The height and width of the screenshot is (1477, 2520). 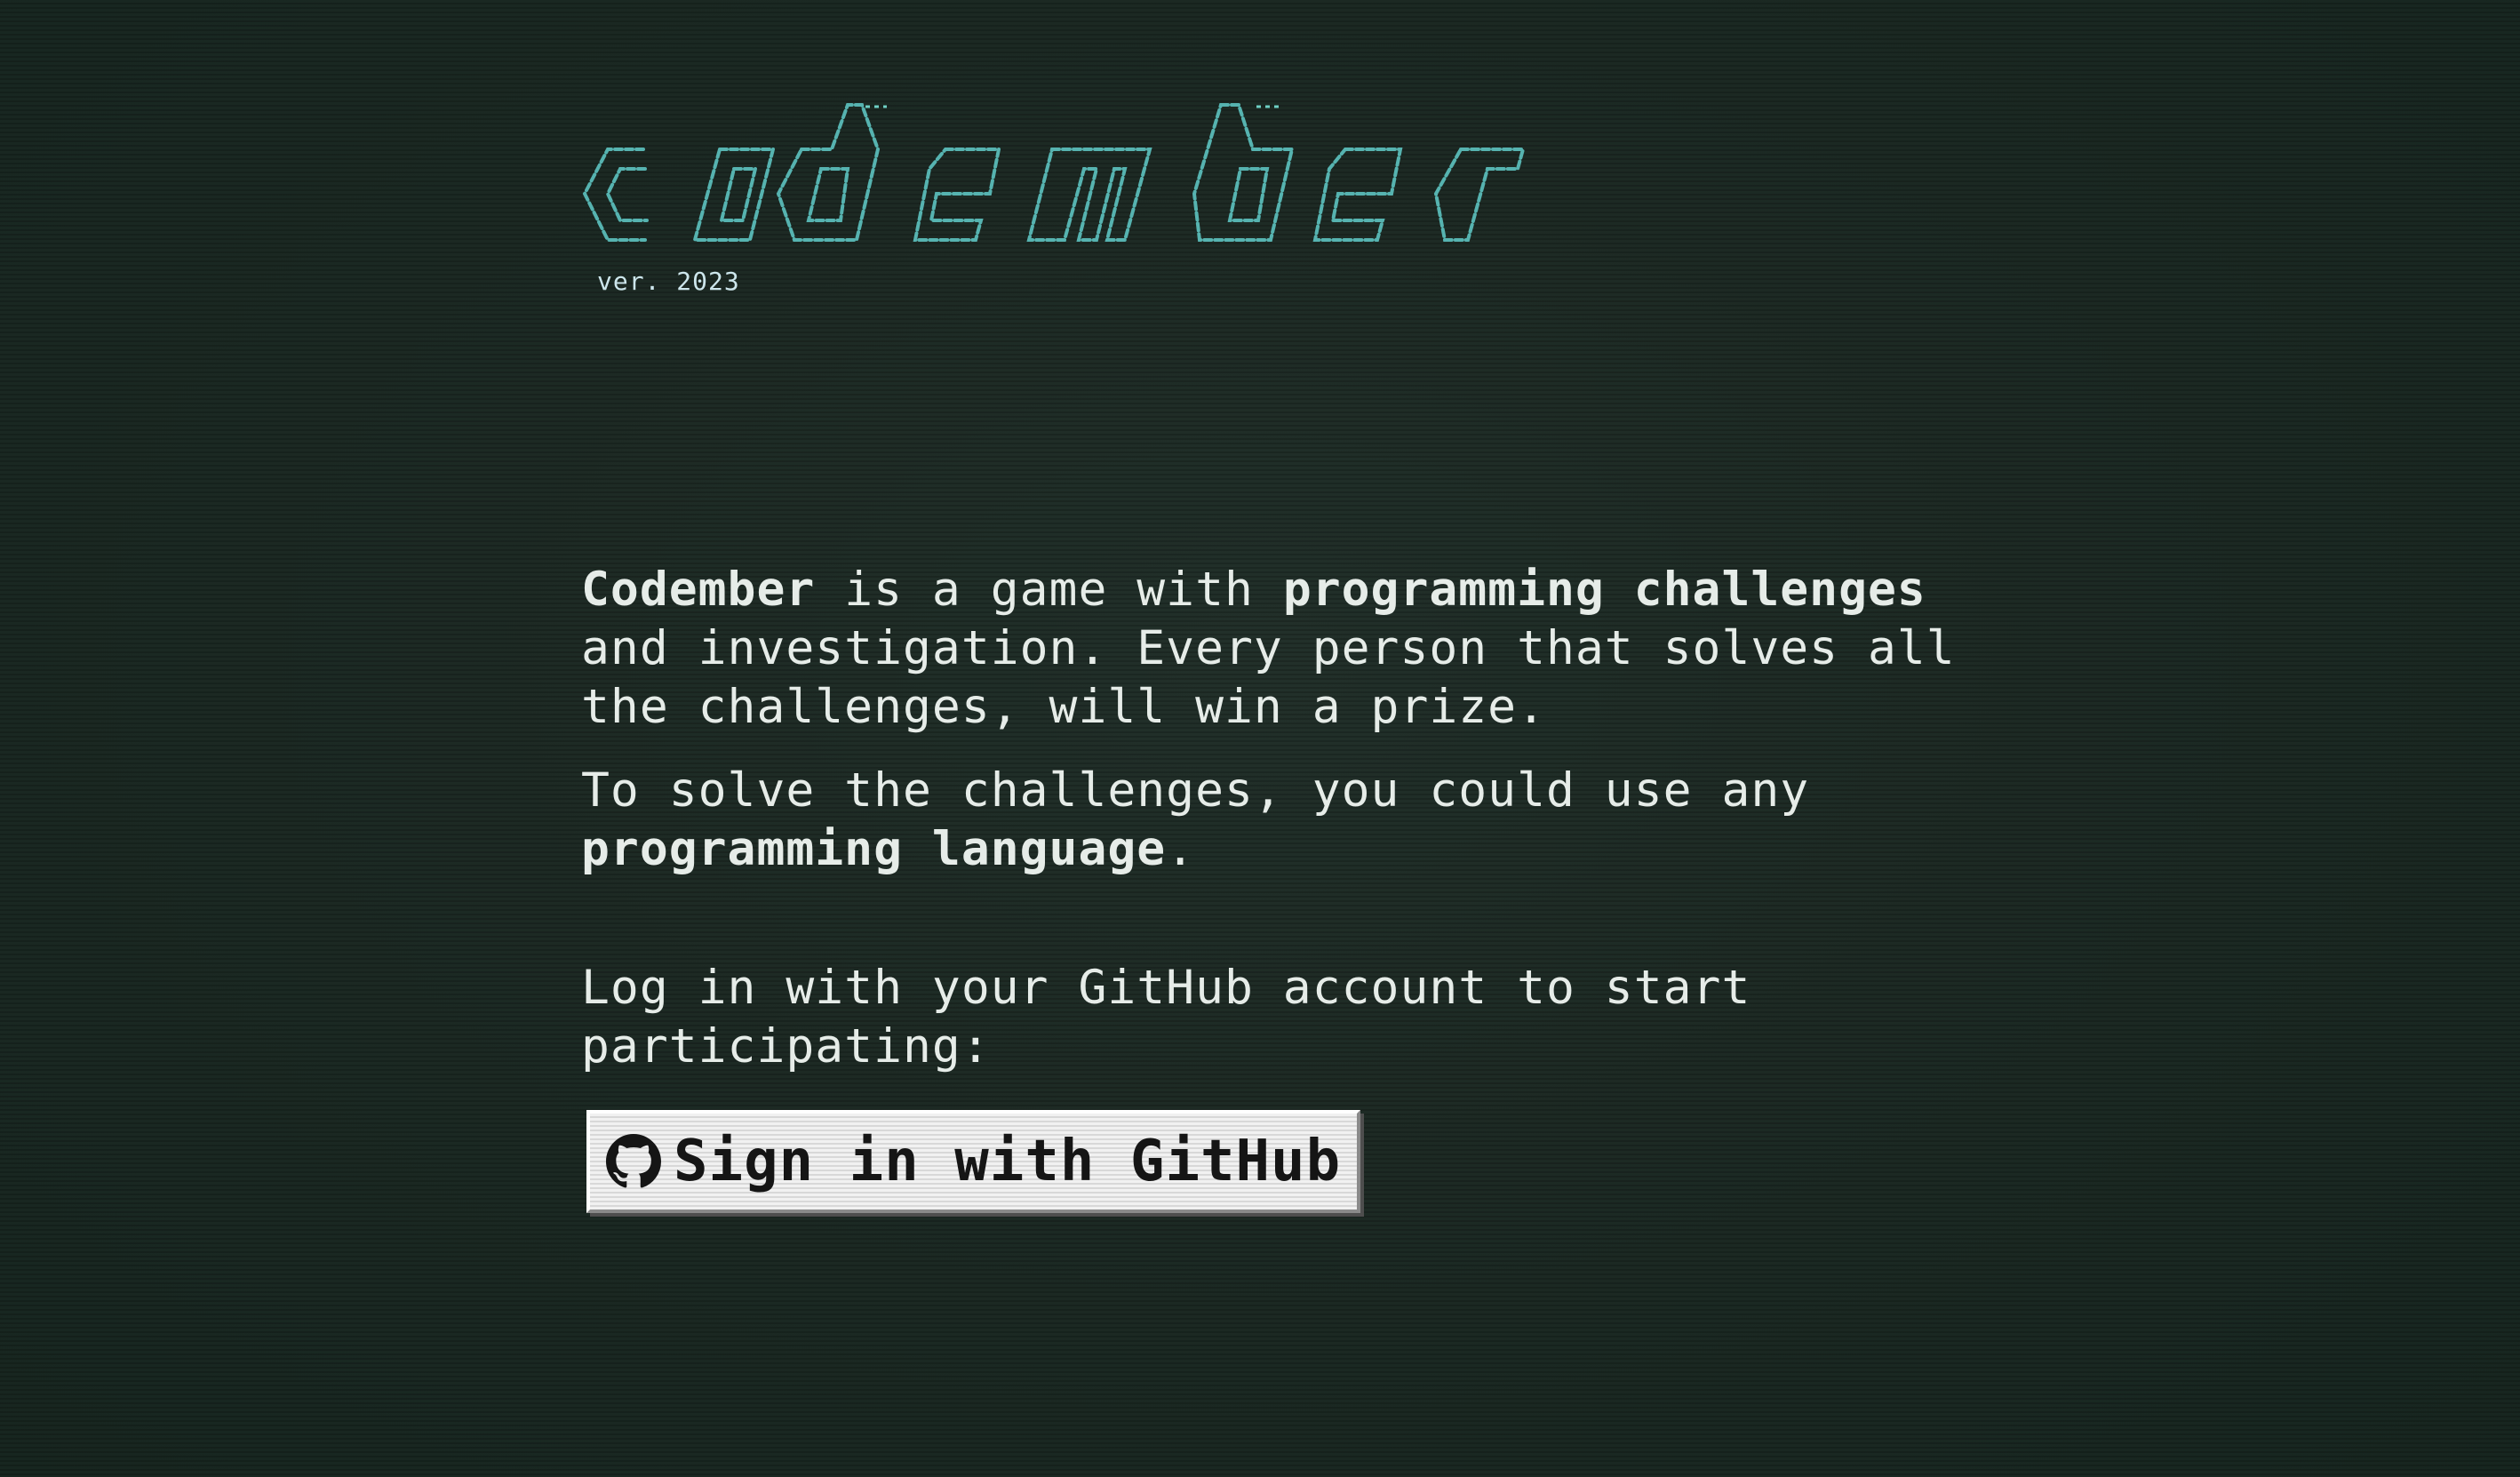 I want to click on sign-in-github-button: Sign in with GitHub, so click(x=973, y=1161).